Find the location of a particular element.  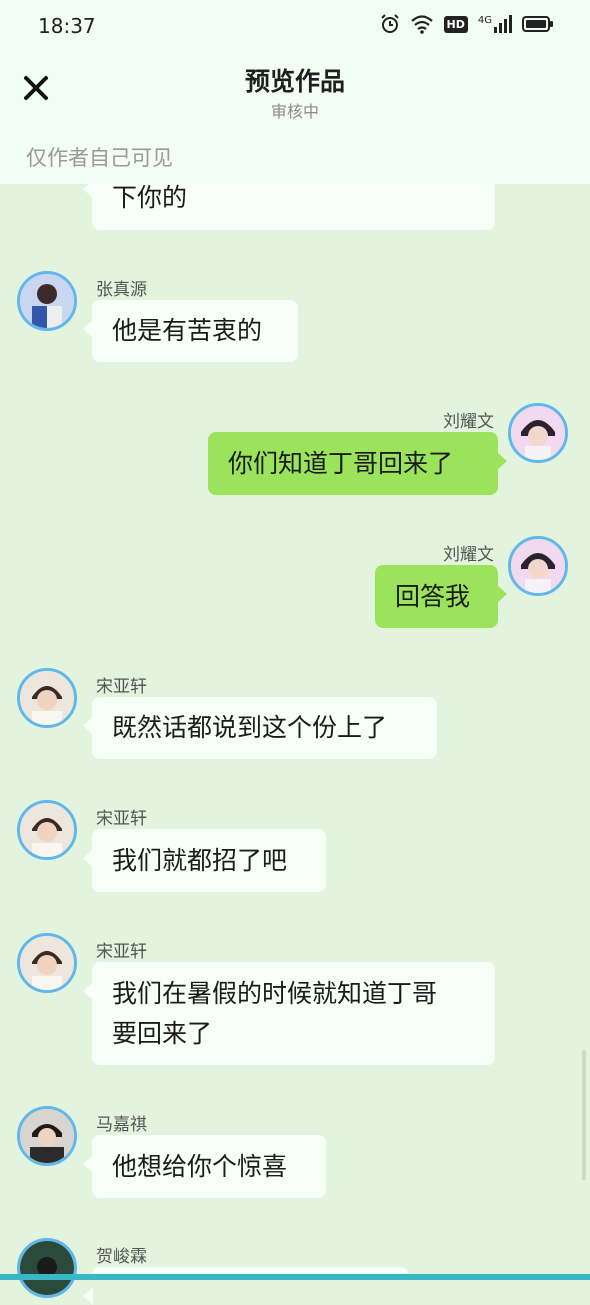

message-bubble: 你们知道丁哥回来了 is located at coordinates (357, 463).